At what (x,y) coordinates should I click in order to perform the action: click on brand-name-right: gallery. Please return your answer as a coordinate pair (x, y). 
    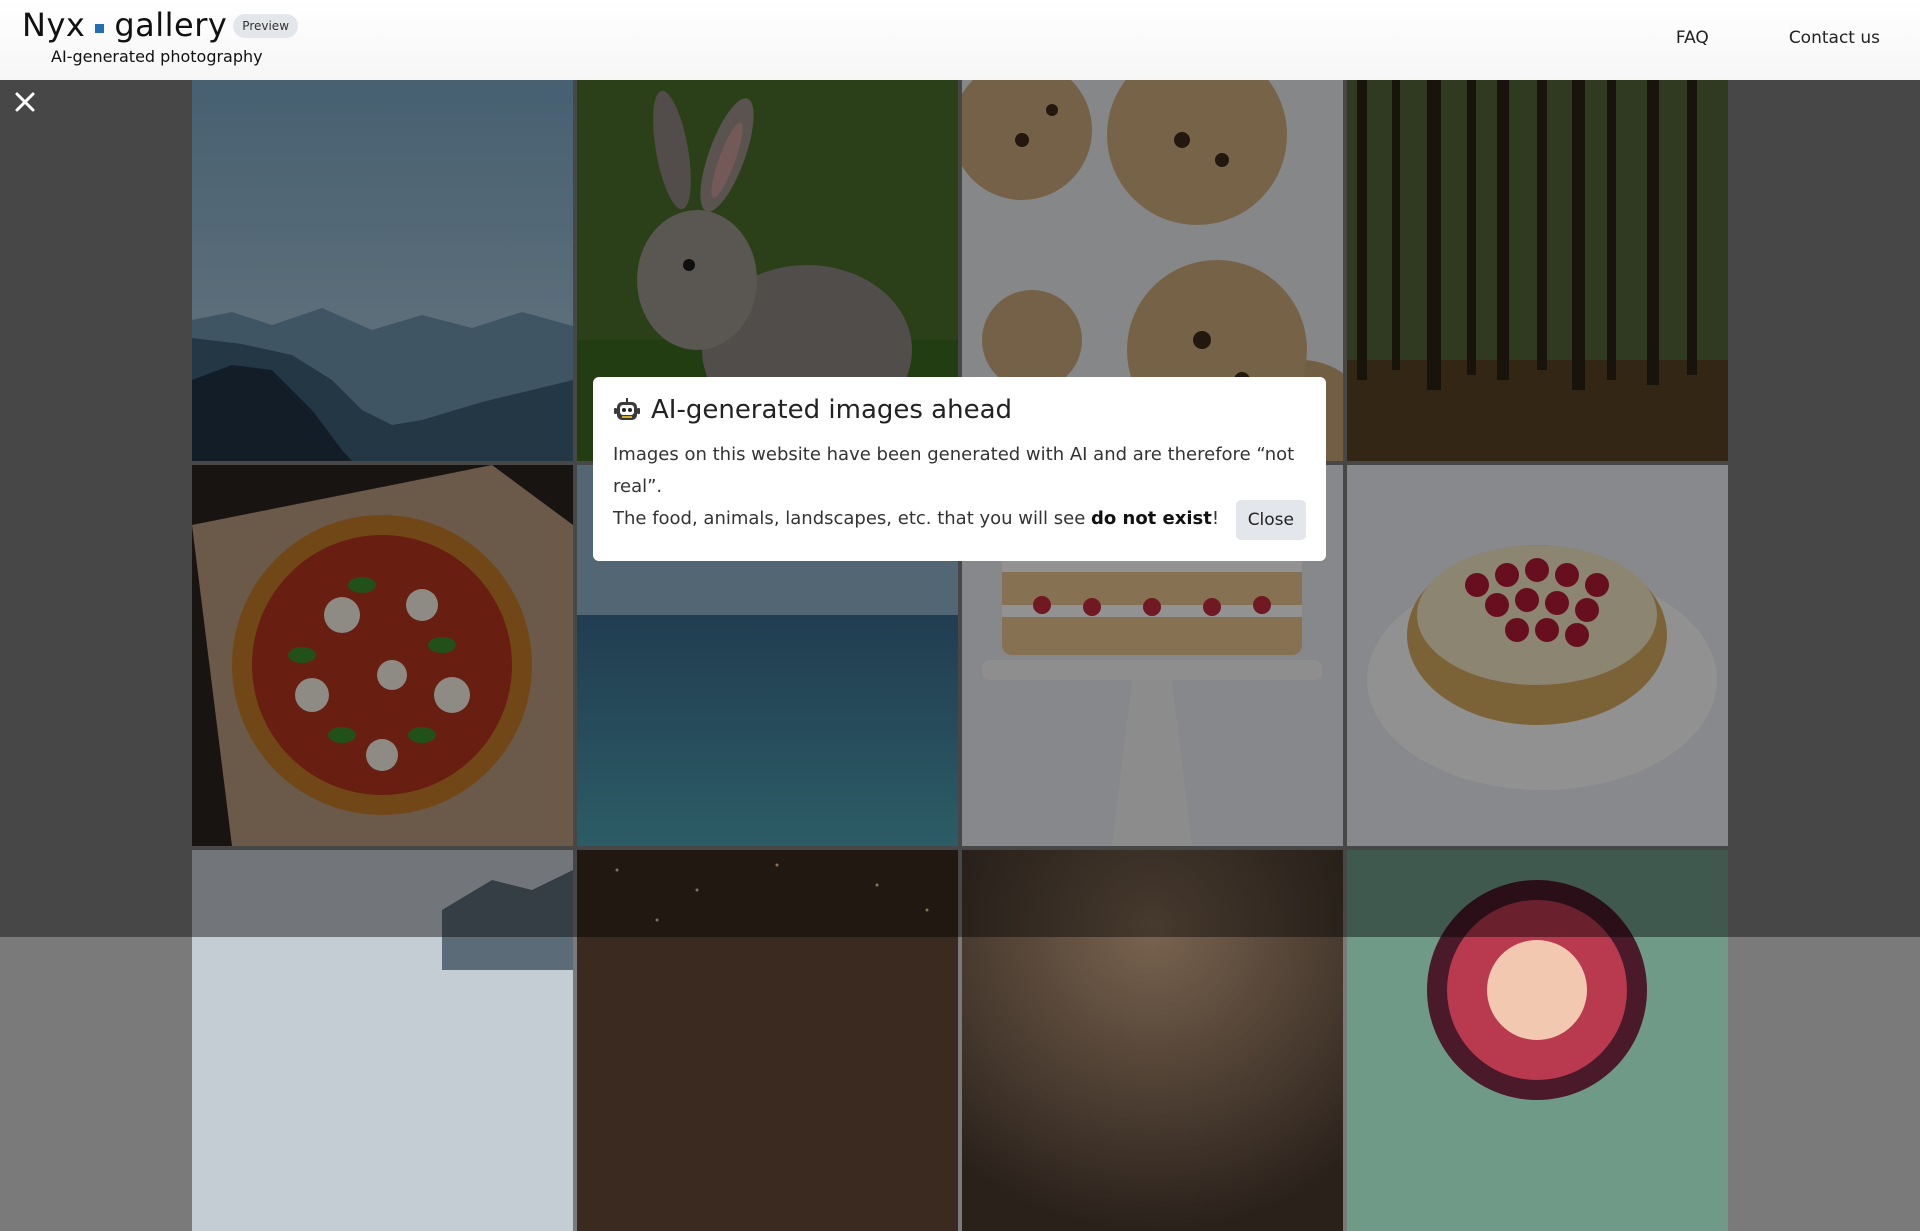
    Looking at the image, I should click on (171, 25).